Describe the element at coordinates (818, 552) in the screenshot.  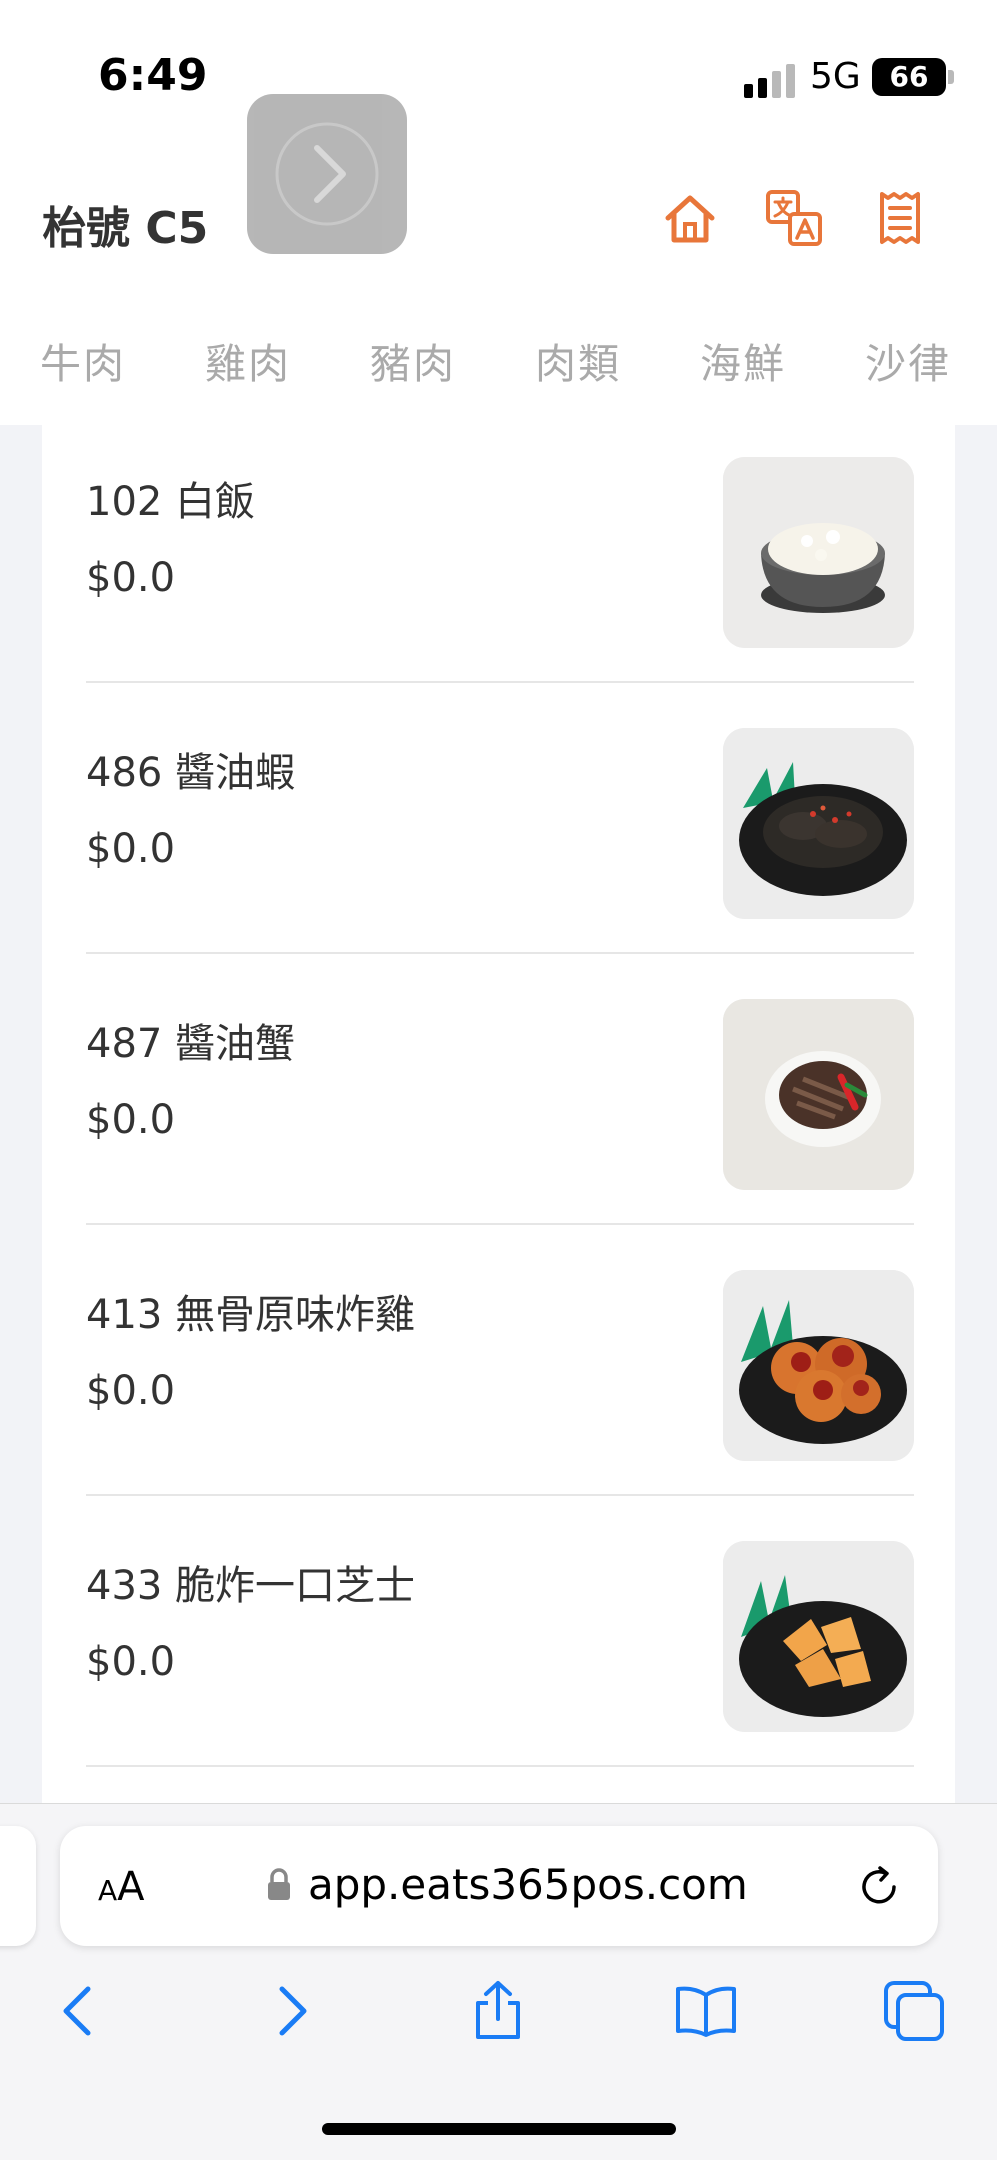
I see `rice-bowl-image` at that location.